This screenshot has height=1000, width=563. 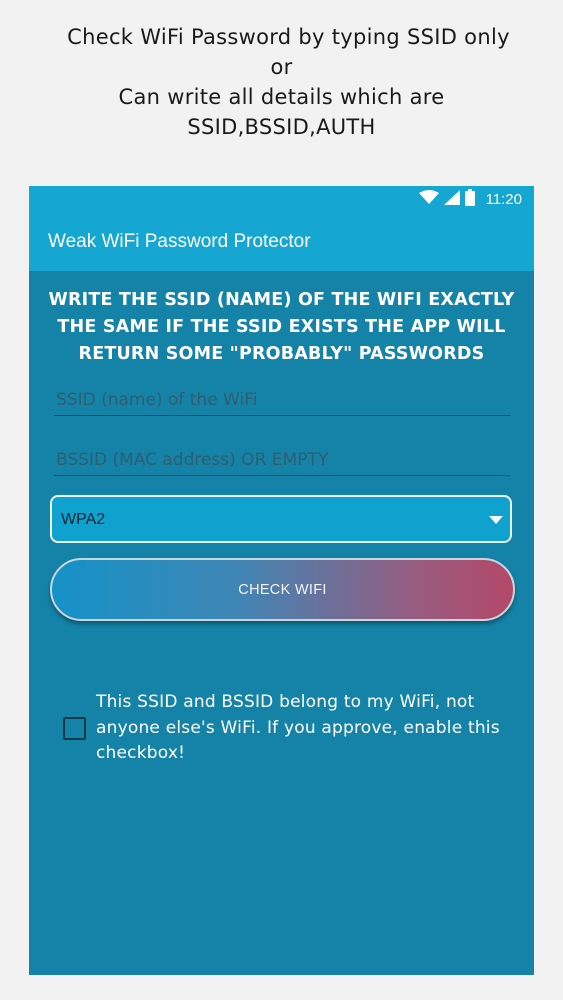 I want to click on signal-icon, so click(x=451, y=199).